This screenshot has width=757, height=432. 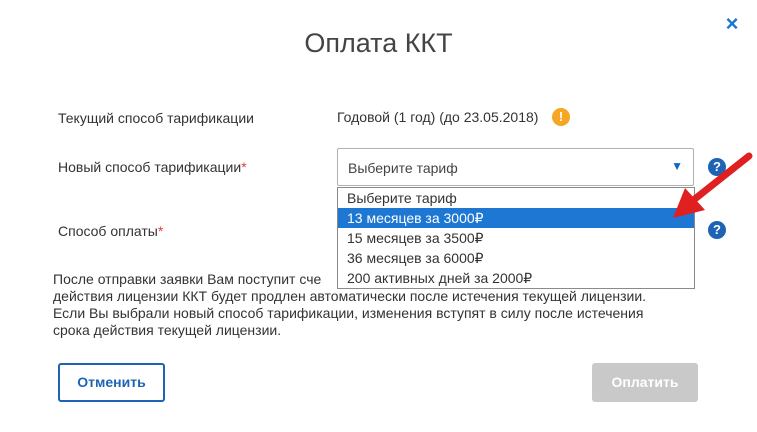 I want to click on tariff-select-value: Выберите тариф, so click(x=403, y=168).